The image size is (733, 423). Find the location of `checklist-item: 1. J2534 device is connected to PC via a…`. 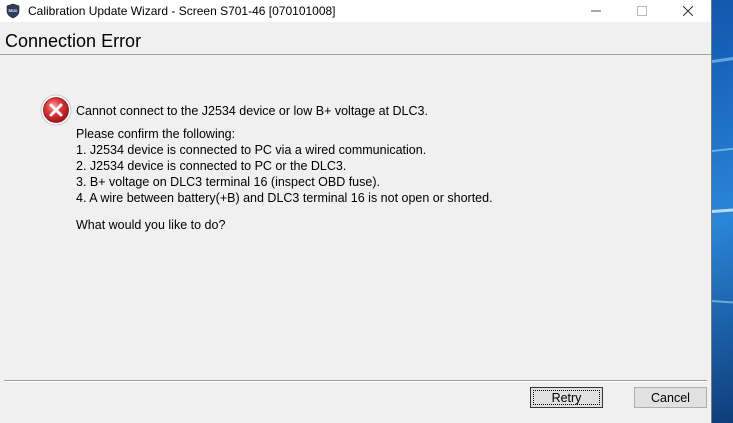

checklist-item: 1. J2534 device is connected to PC via a… is located at coordinates (251, 150).